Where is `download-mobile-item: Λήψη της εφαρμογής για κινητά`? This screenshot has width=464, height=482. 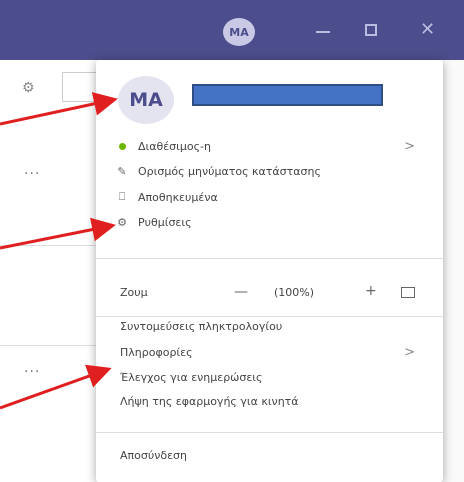
download-mobile-item: Λήψη της εφαρμογής για κινητά is located at coordinates (269, 401).